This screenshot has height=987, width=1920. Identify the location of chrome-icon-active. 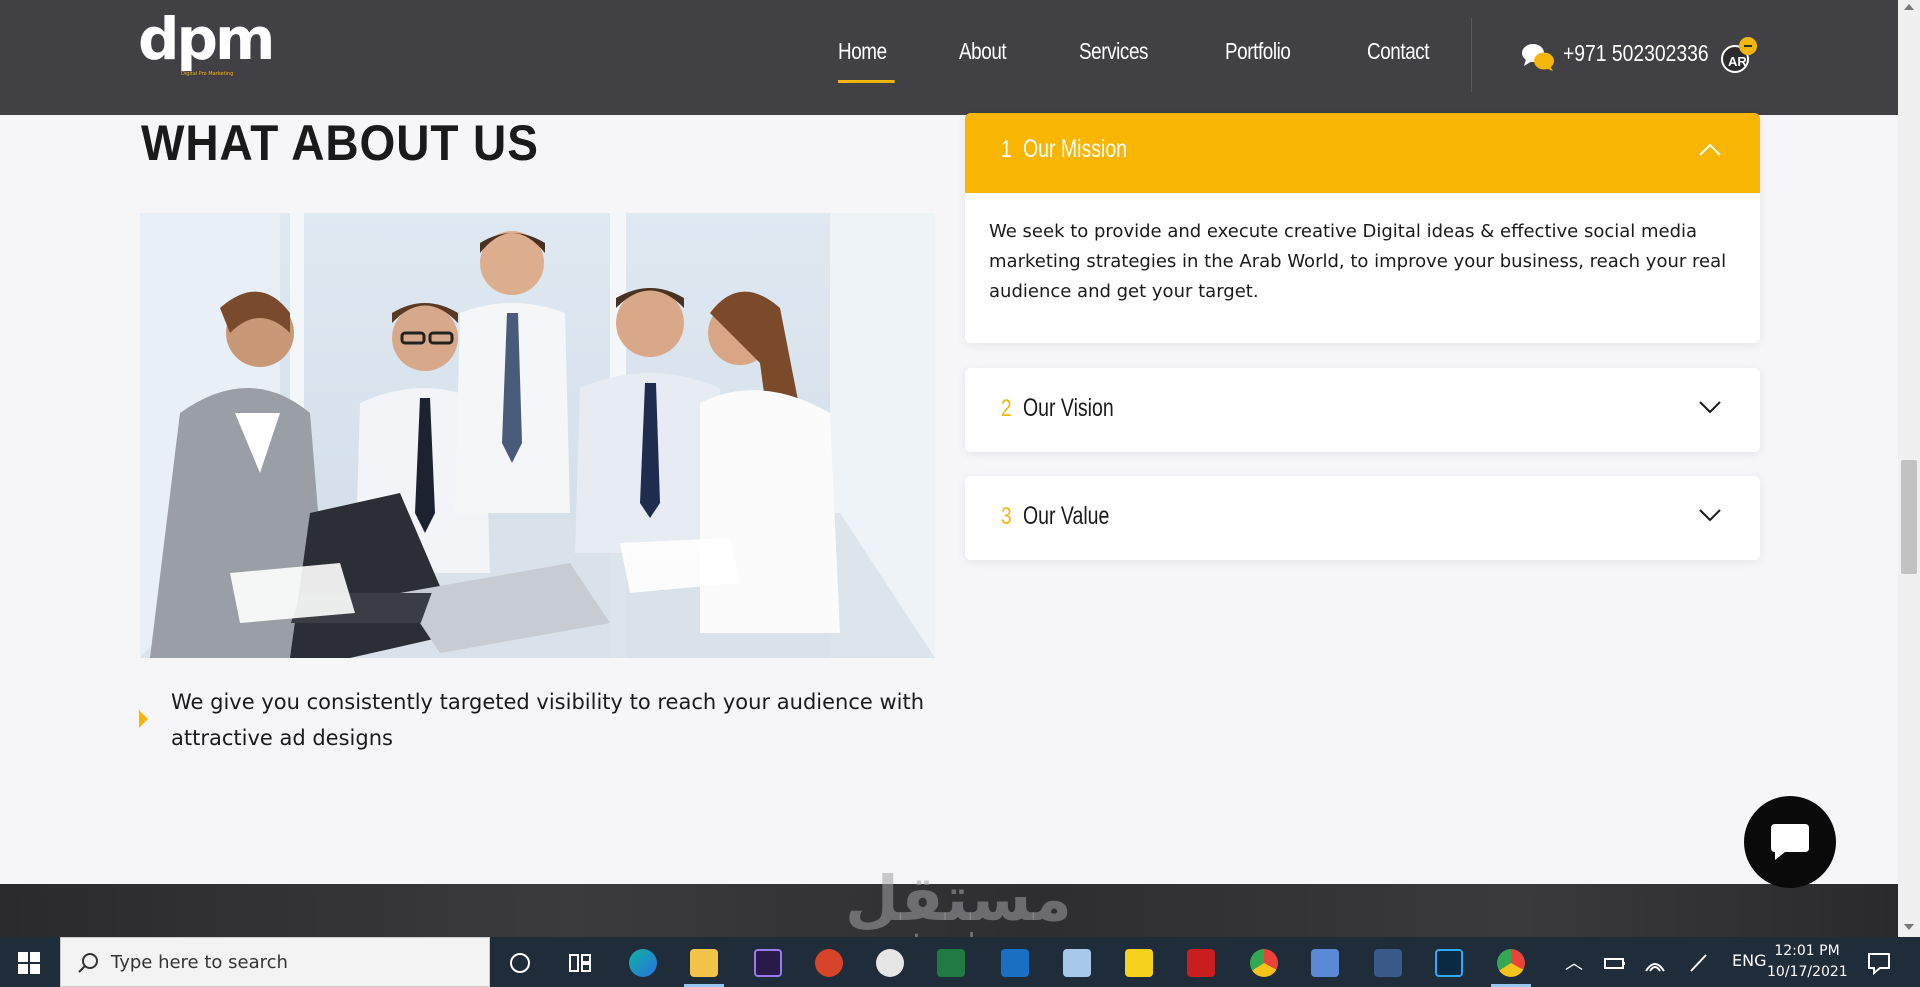
(1511, 963).